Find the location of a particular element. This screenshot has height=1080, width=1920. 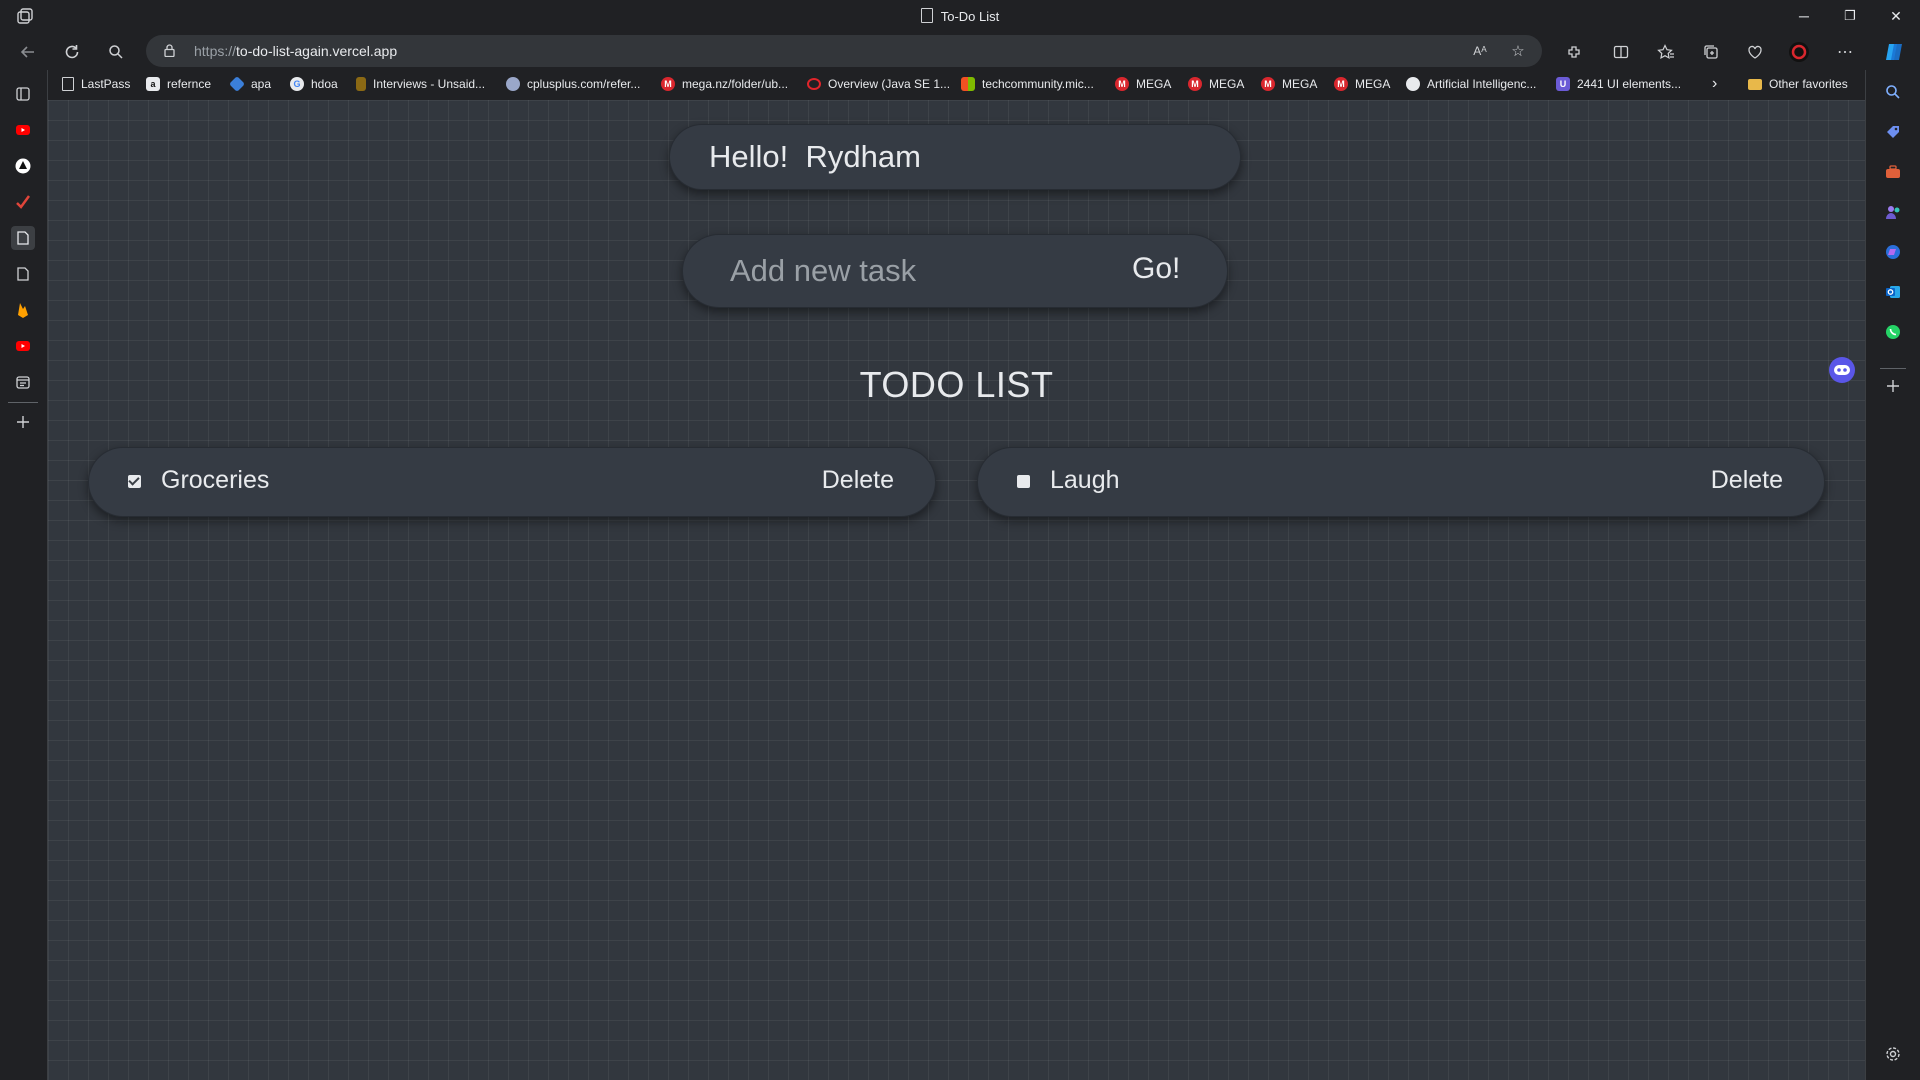

whatsapp-icon is located at coordinates (1893, 332).